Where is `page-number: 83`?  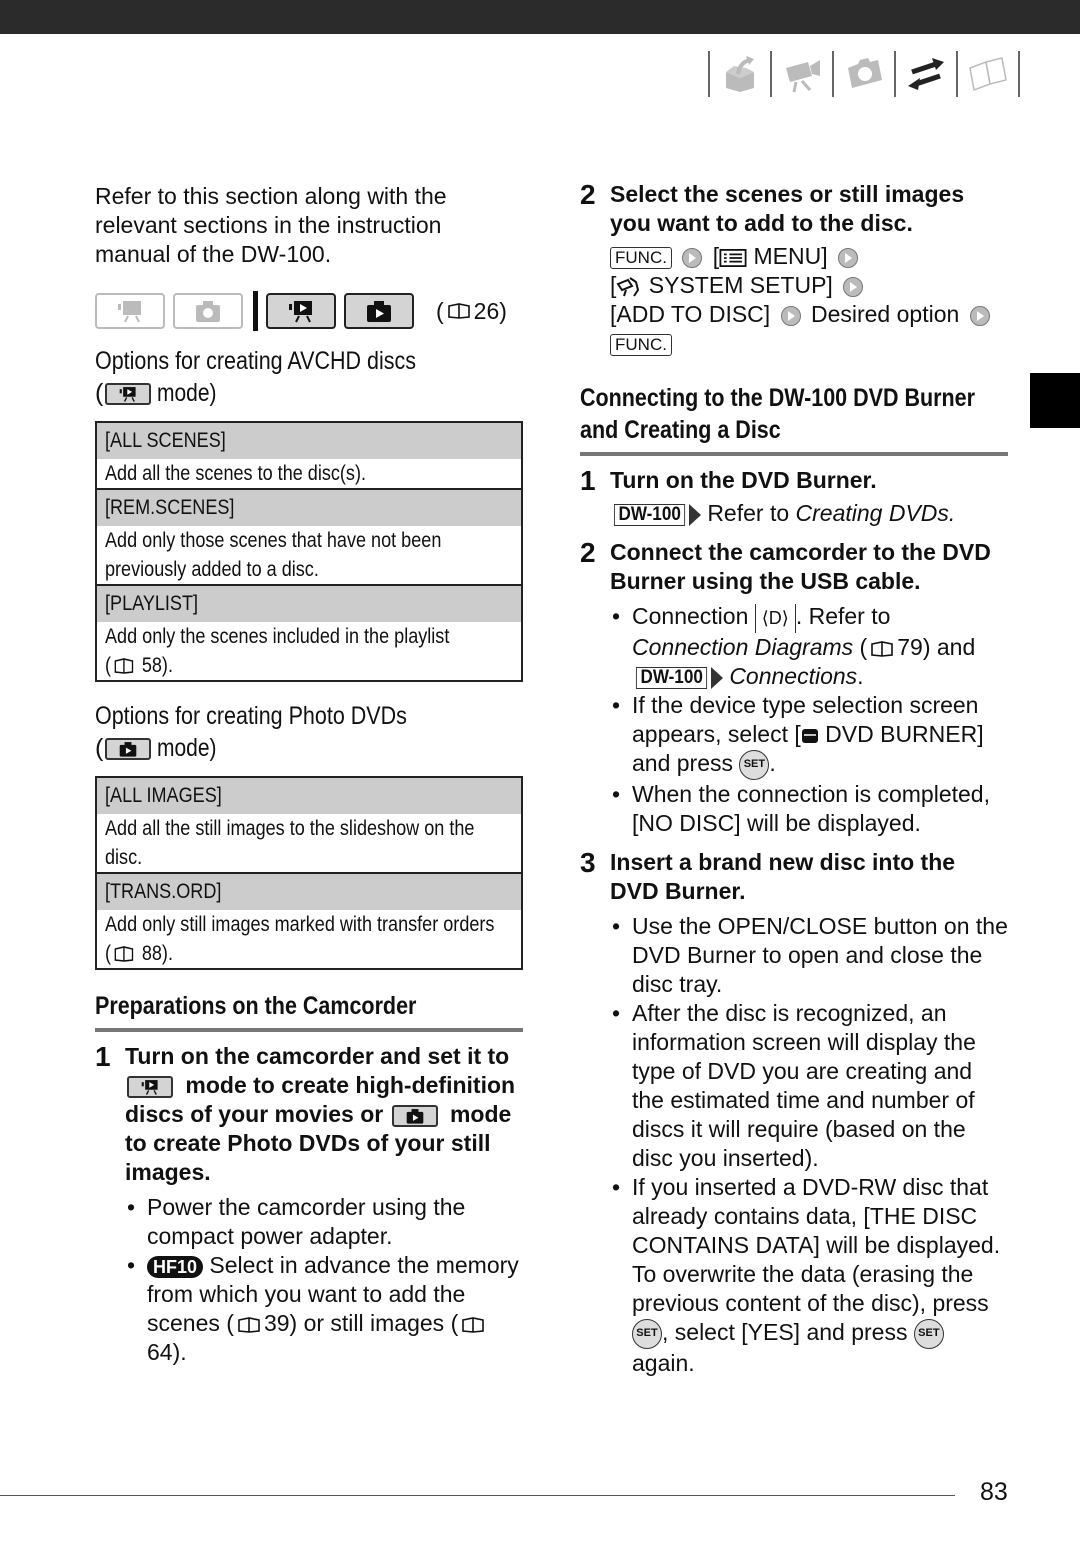 page-number: 83 is located at coordinates (994, 1492).